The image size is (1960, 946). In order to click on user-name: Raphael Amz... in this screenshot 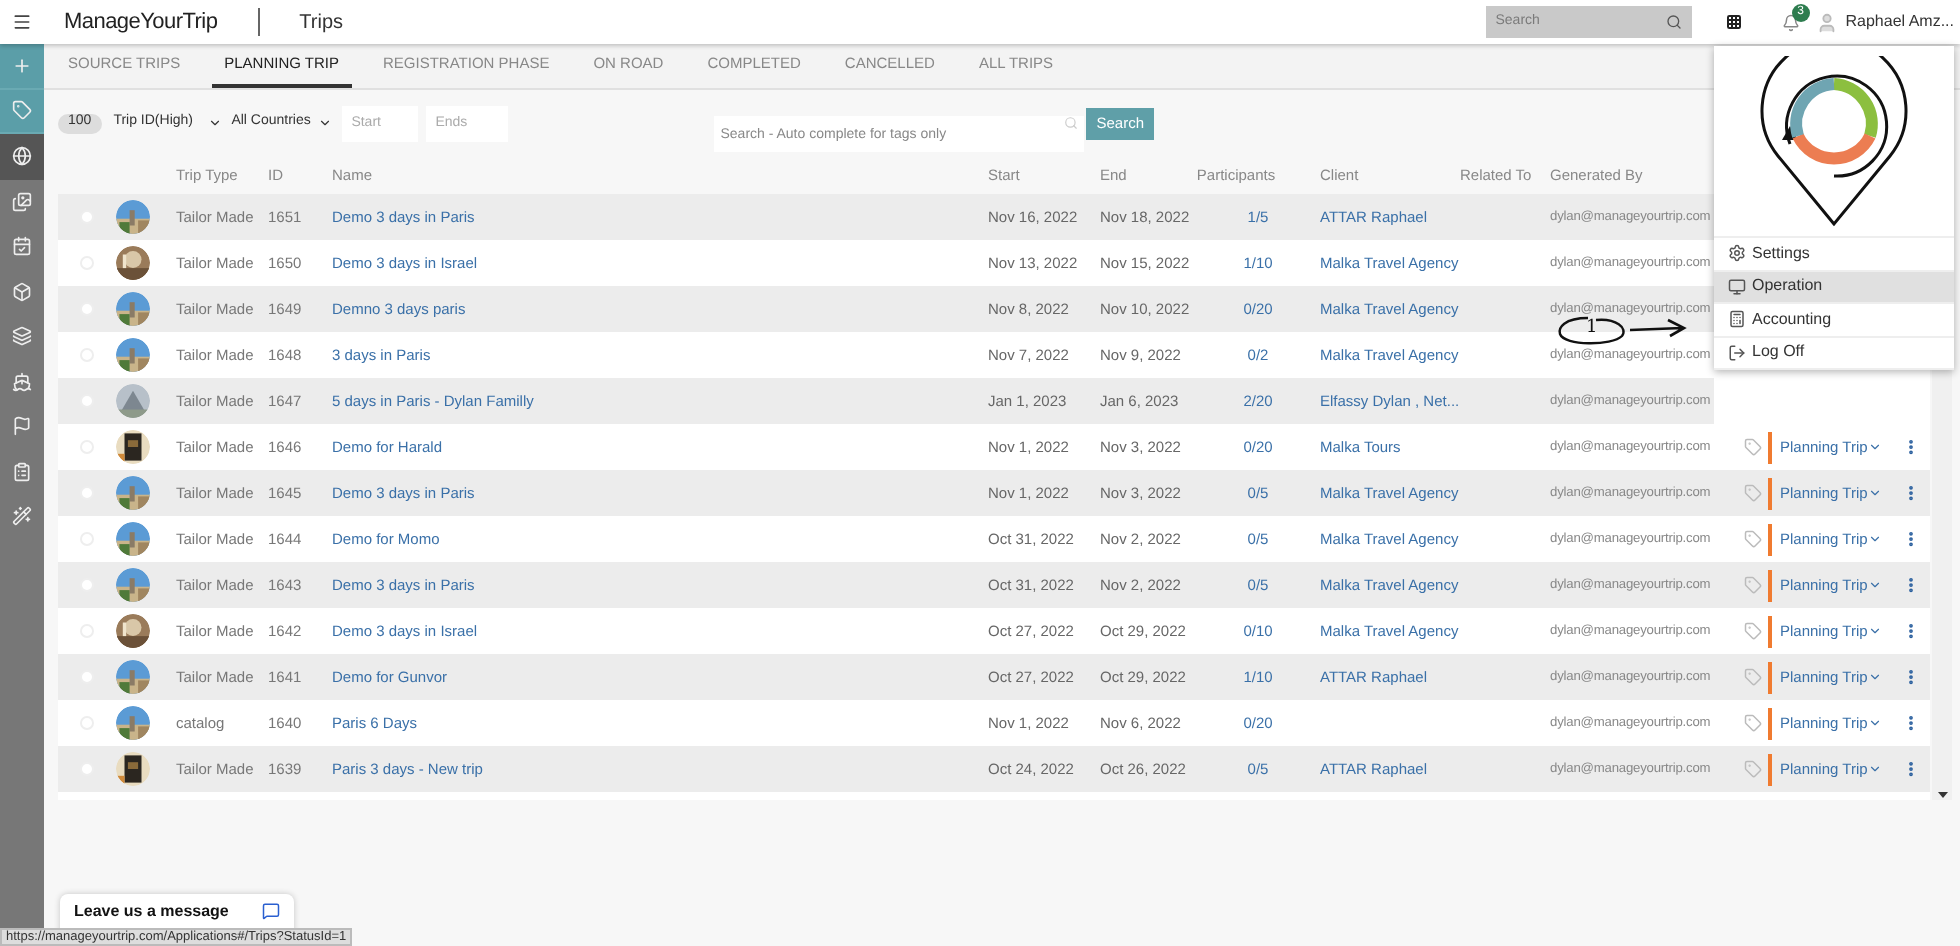, I will do `click(1899, 22)`.